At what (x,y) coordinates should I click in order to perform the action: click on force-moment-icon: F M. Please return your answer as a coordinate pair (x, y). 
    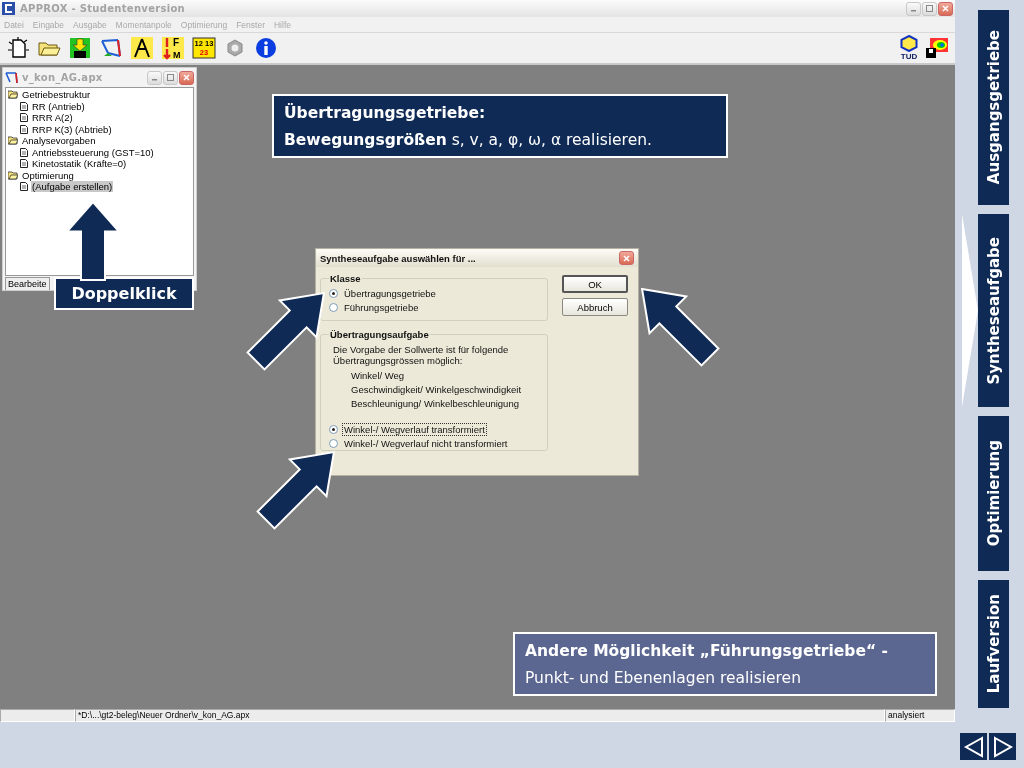
    Looking at the image, I should click on (173, 48).